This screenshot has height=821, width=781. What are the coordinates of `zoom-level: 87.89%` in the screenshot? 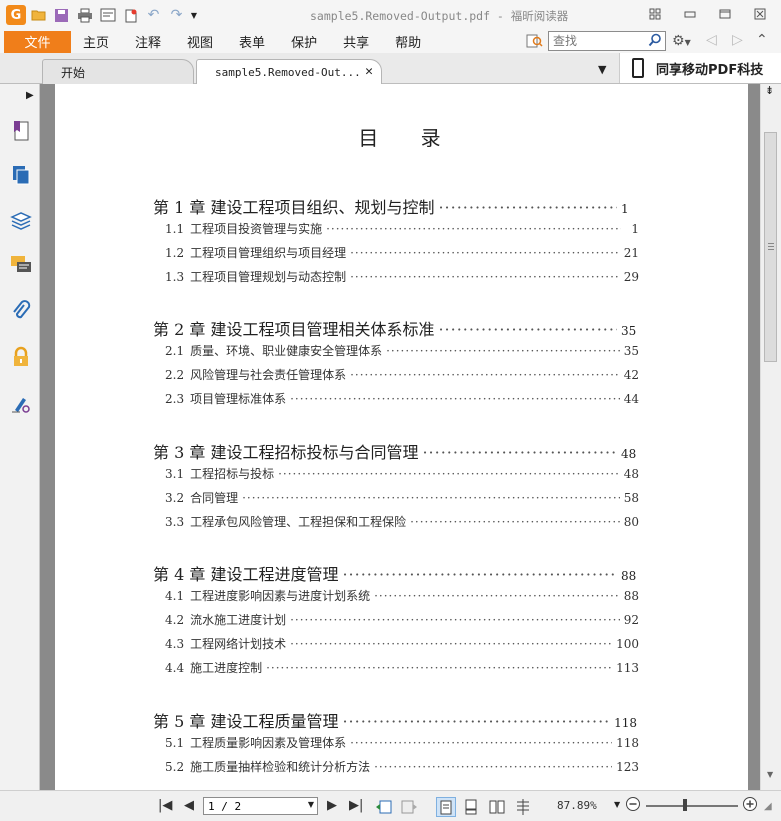 It's located at (577, 805).